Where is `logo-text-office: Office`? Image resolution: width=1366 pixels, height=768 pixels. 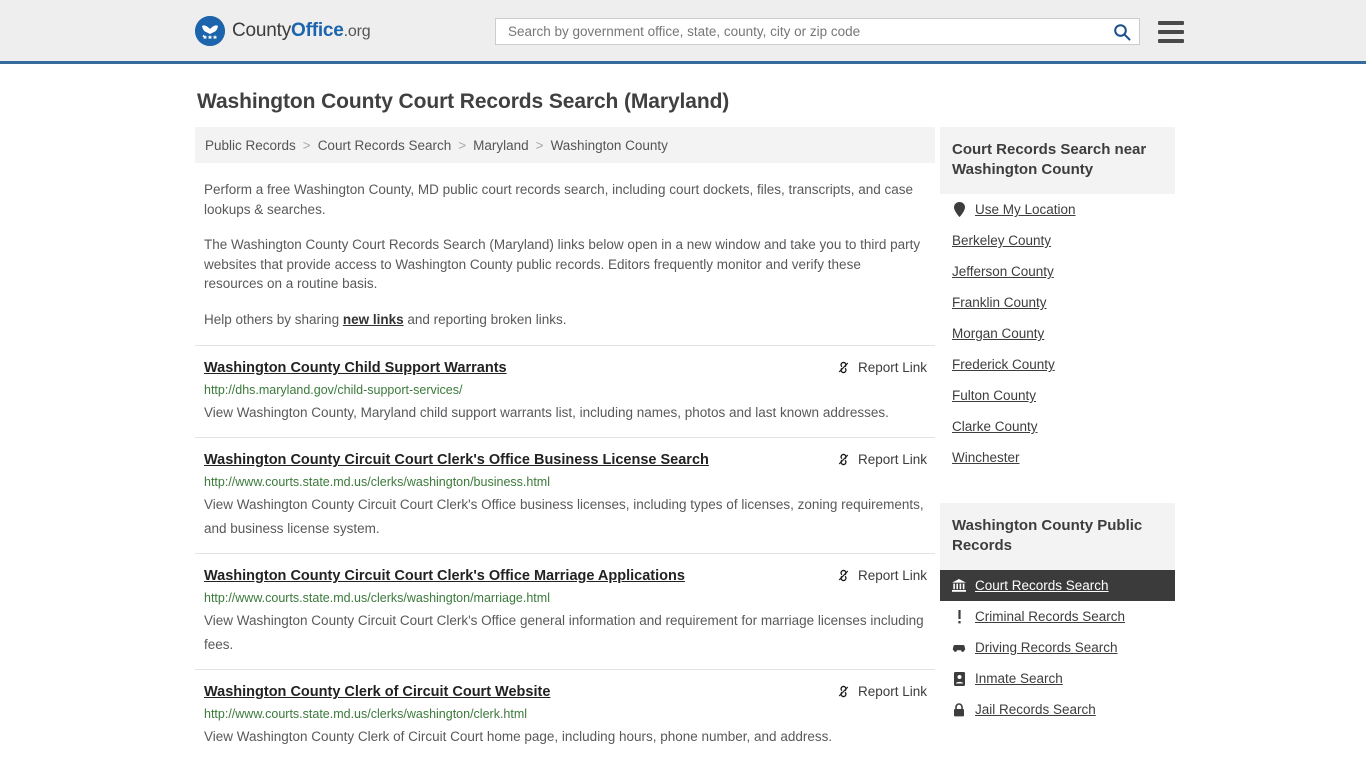 logo-text-office: Office is located at coordinates (317, 30).